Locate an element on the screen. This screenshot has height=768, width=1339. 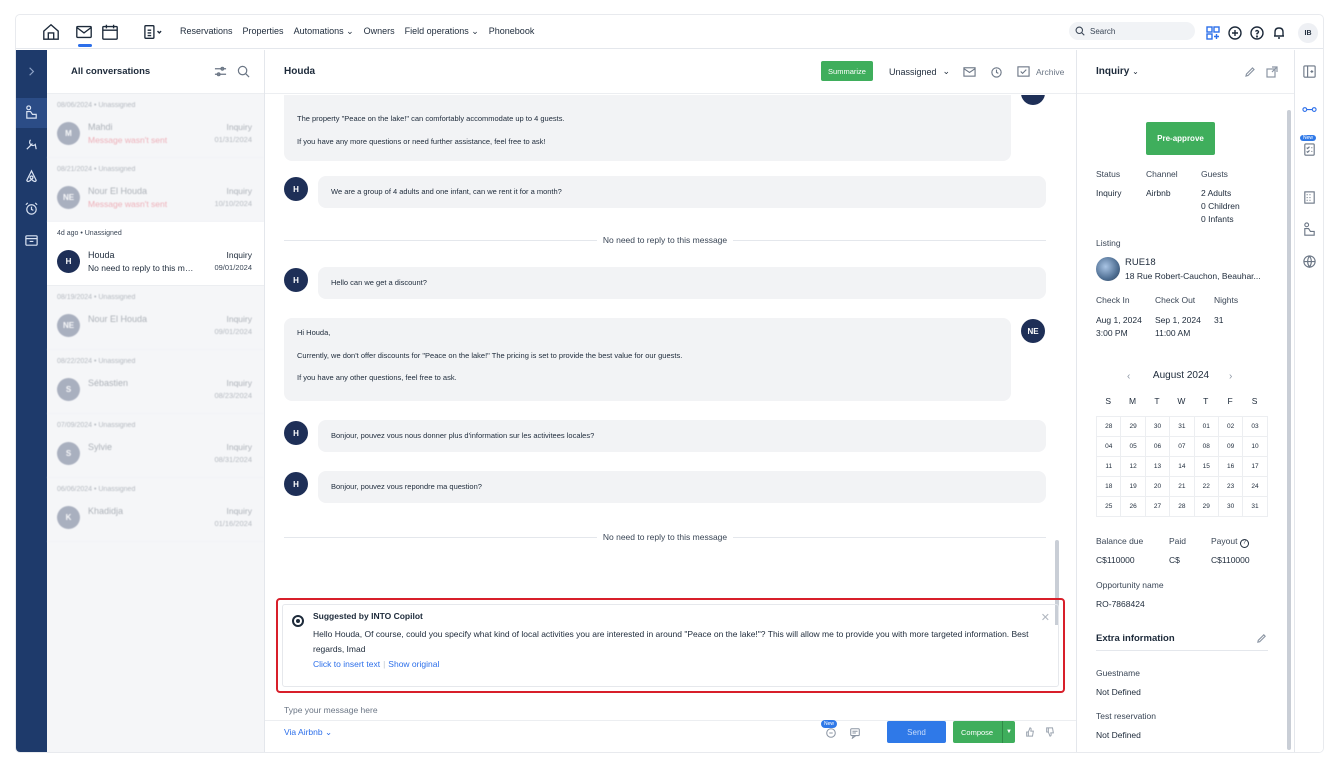
guest-icon is located at coordinates (1309, 230).